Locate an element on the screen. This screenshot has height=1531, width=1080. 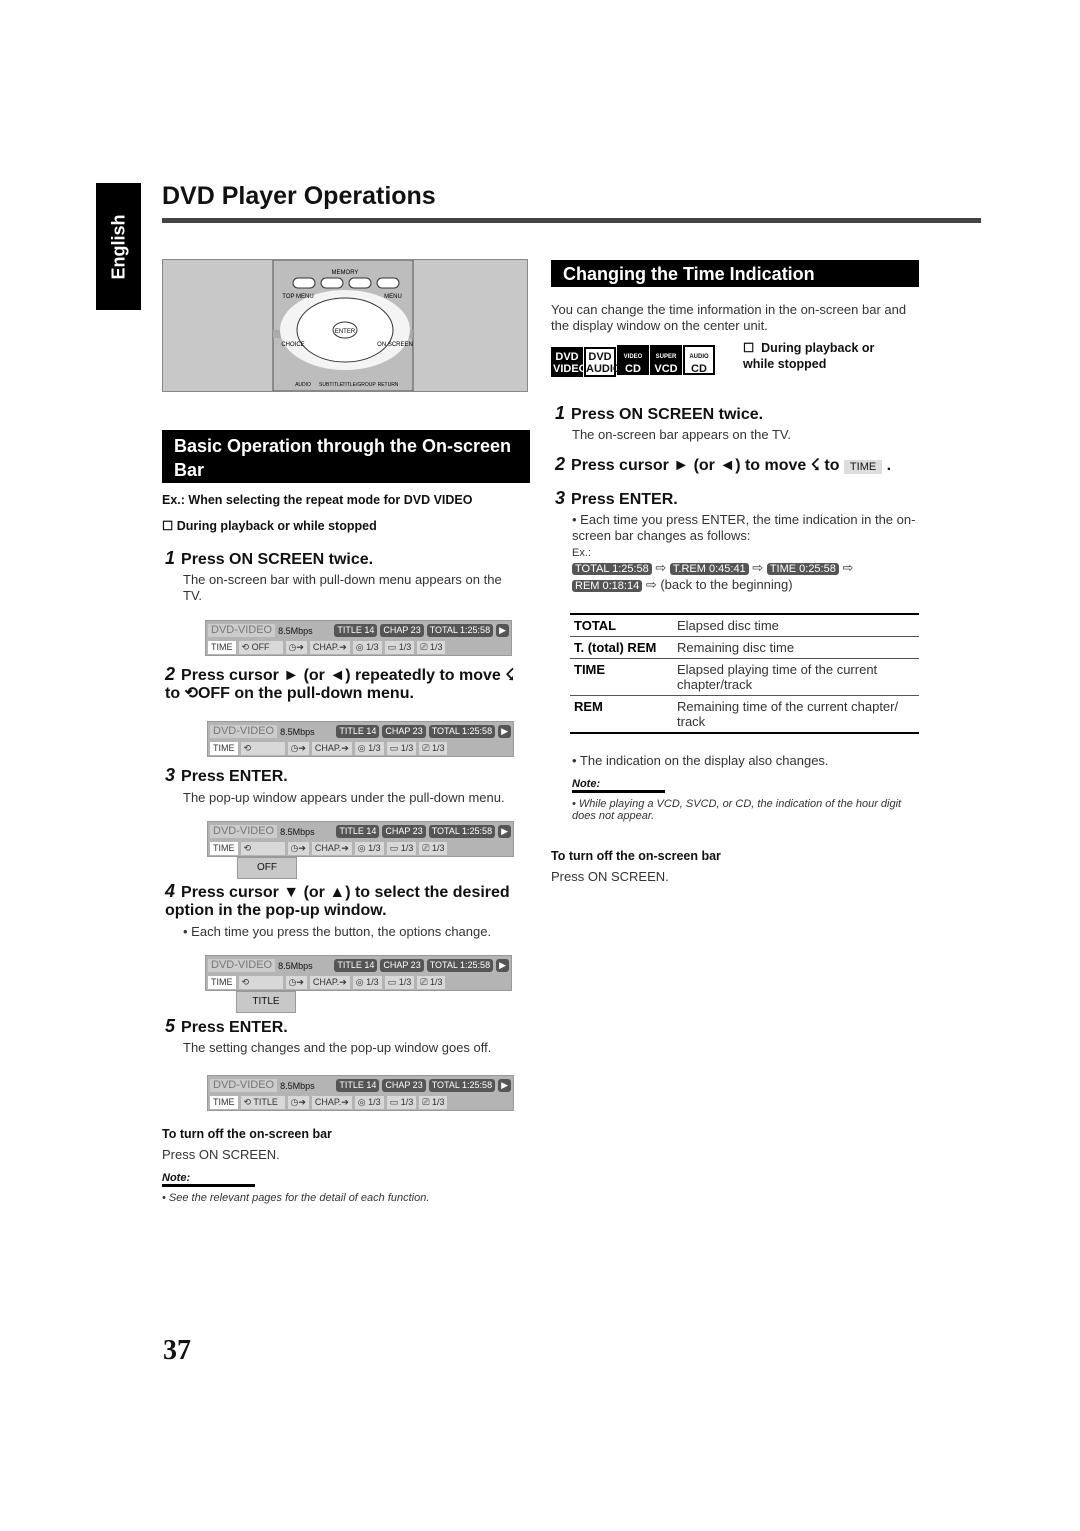
svg-text: RETURN is located at coordinates (388, 385).